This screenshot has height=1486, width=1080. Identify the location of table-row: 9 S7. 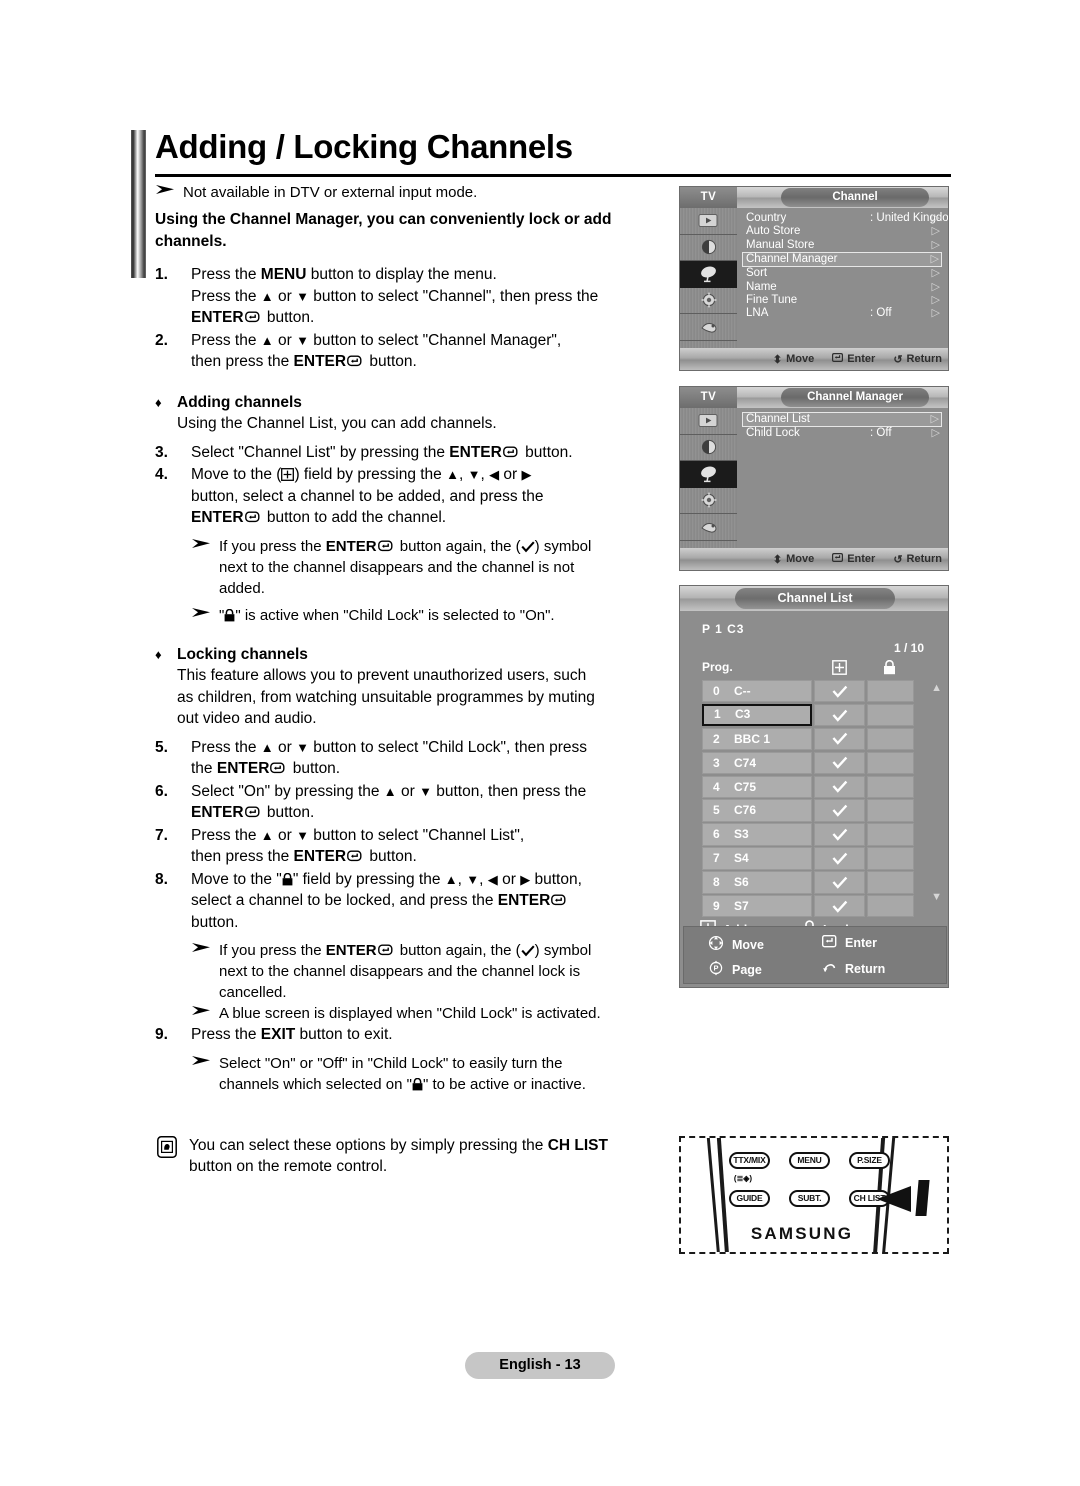
(808, 906).